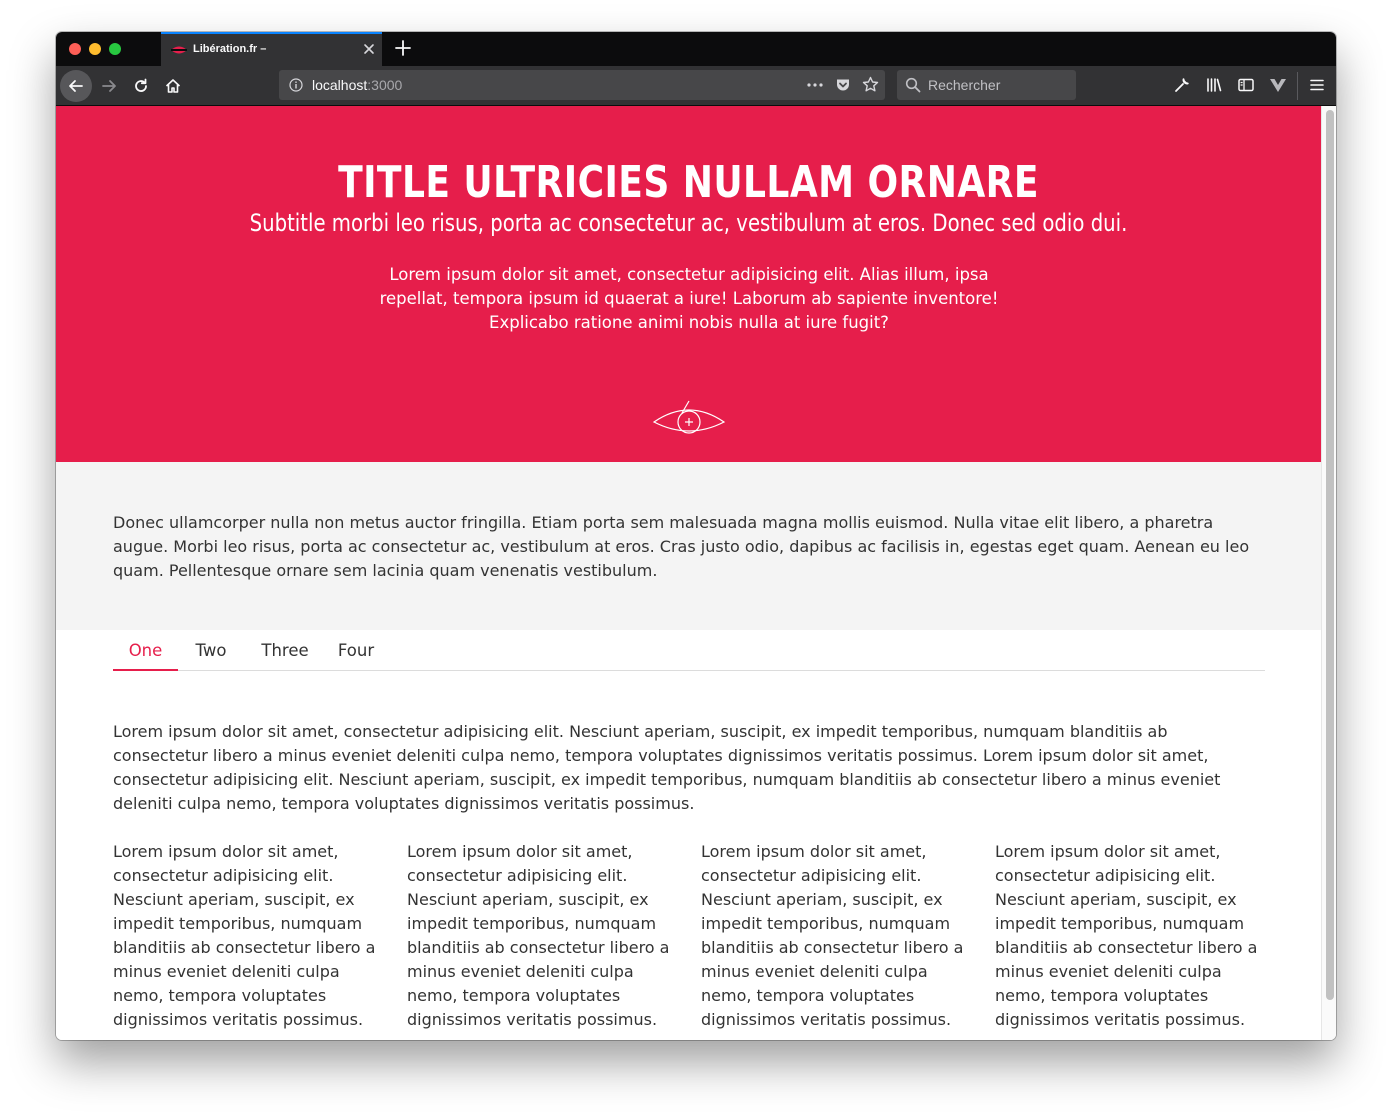  What do you see at coordinates (403, 48) in the screenshot?
I see `new-tab-icon` at bounding box center [403, 48].